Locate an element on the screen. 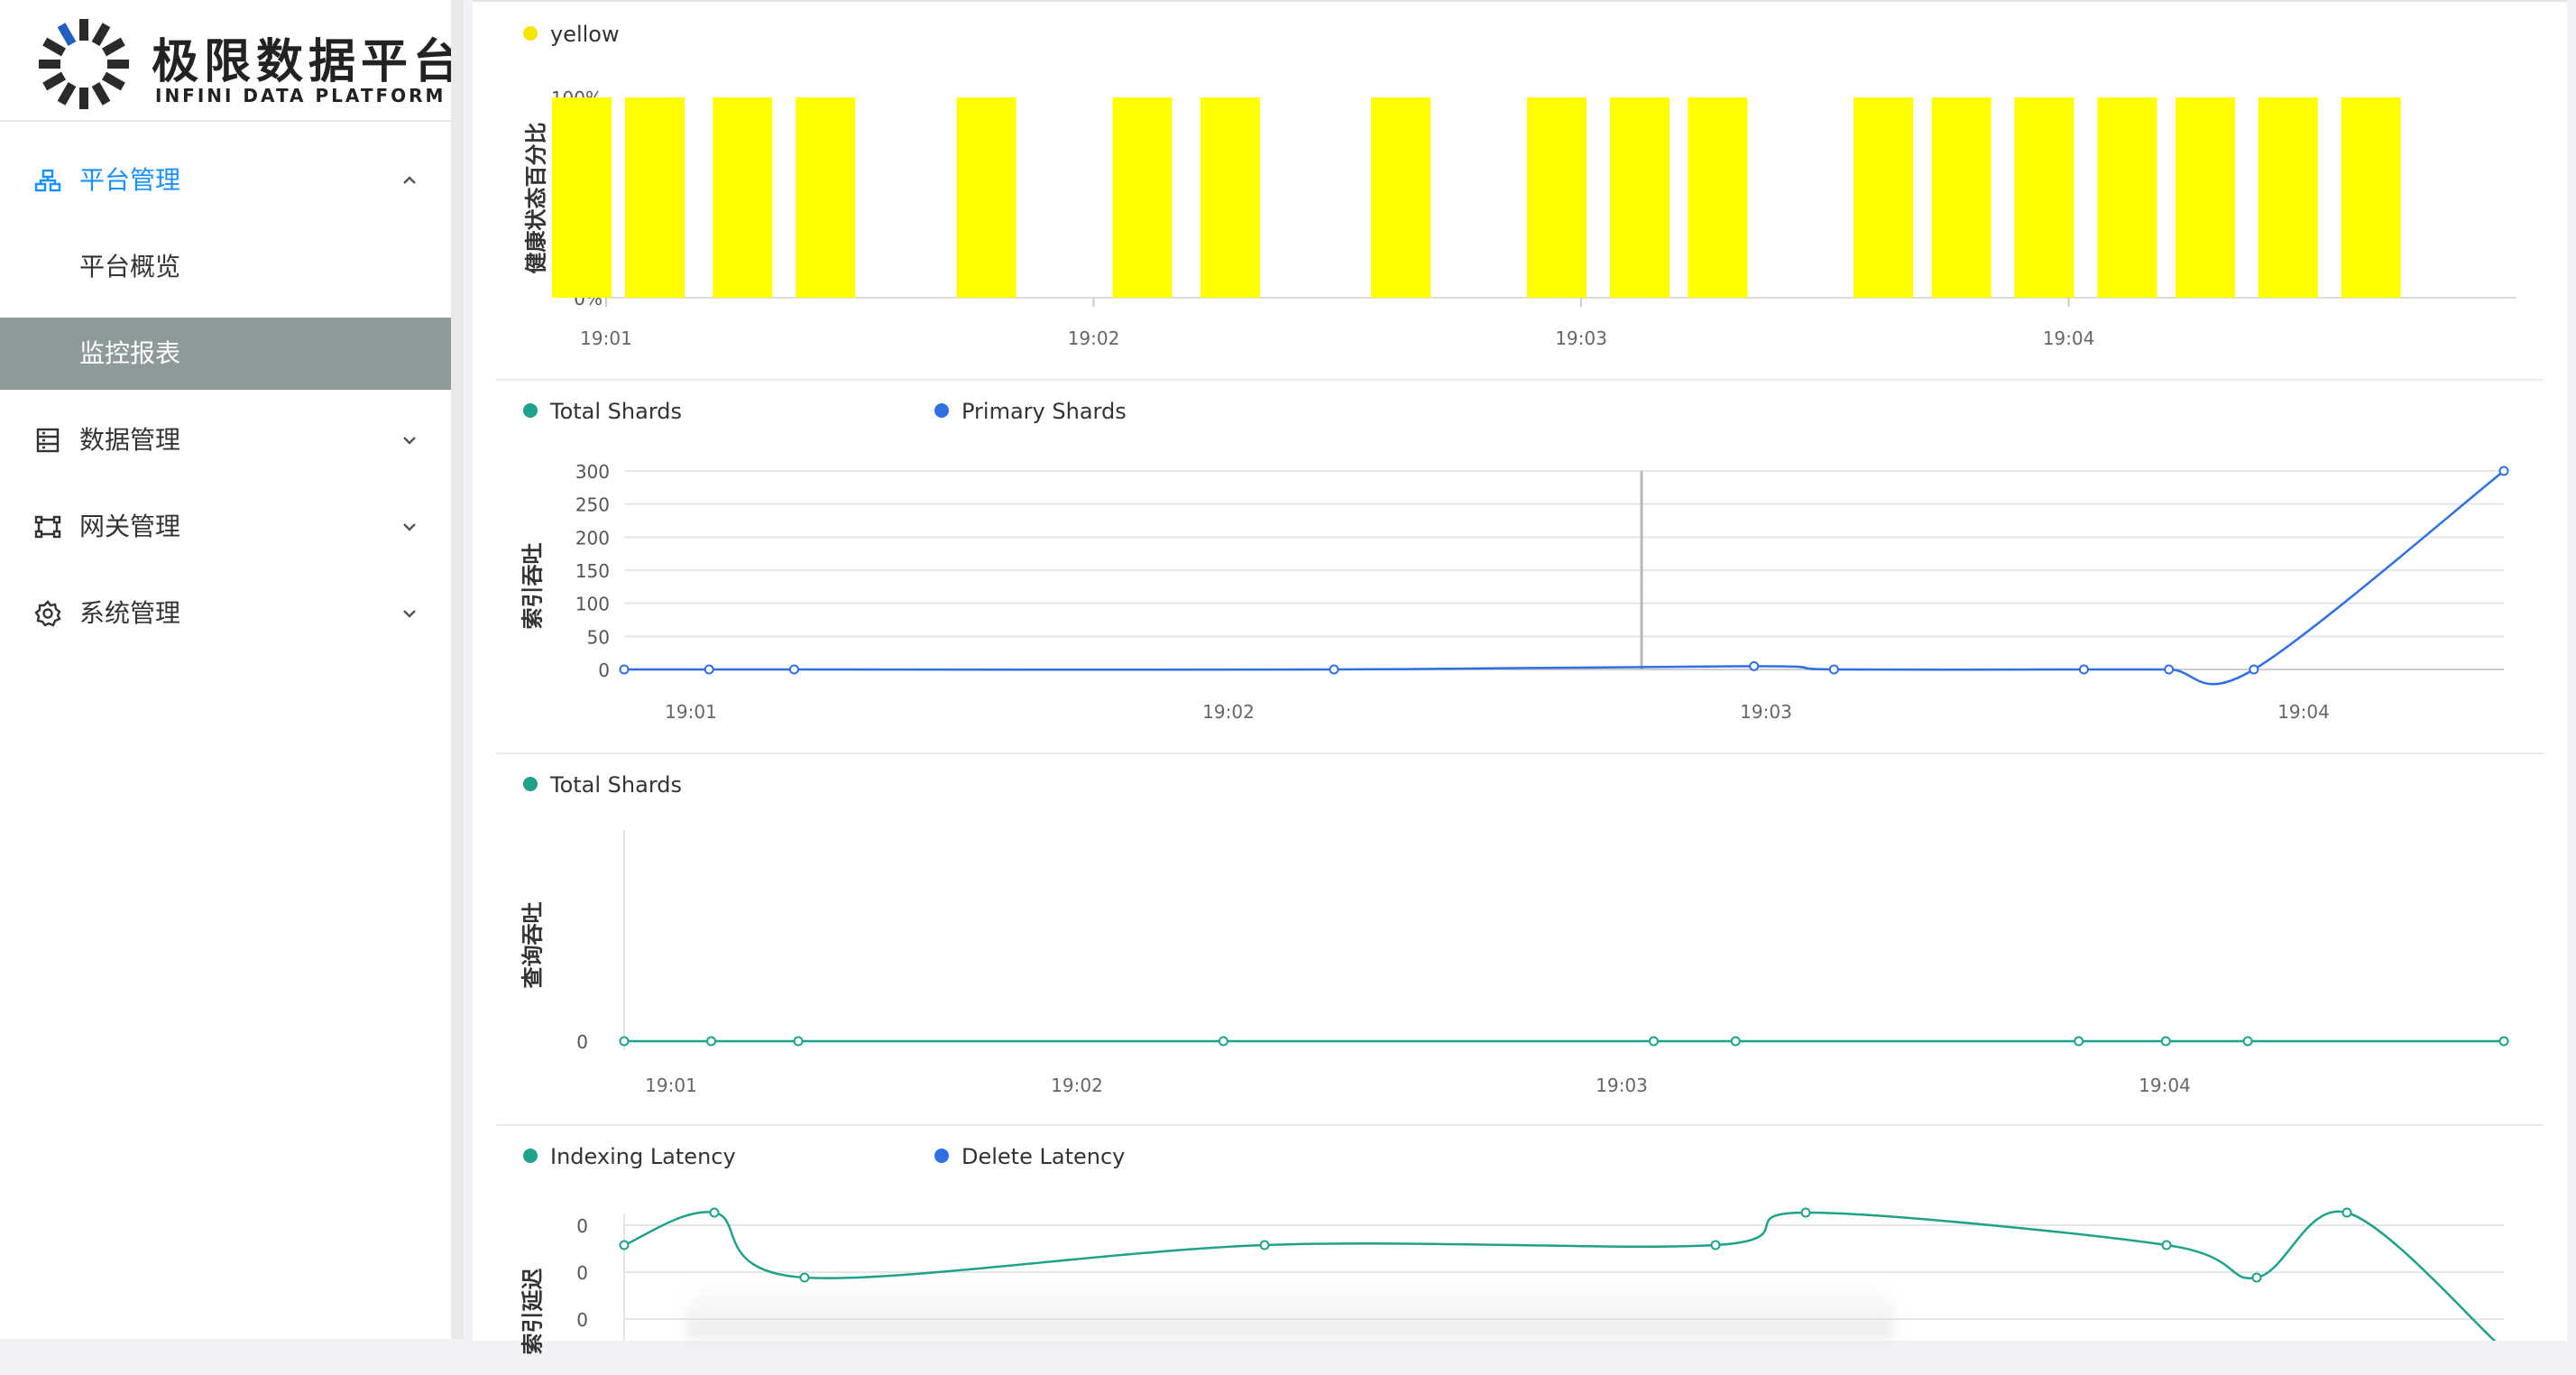 The height and width of the screenshot is (1375, 2576). menu-platform-overview: 平台概览 is located at coordinates (226, 267).